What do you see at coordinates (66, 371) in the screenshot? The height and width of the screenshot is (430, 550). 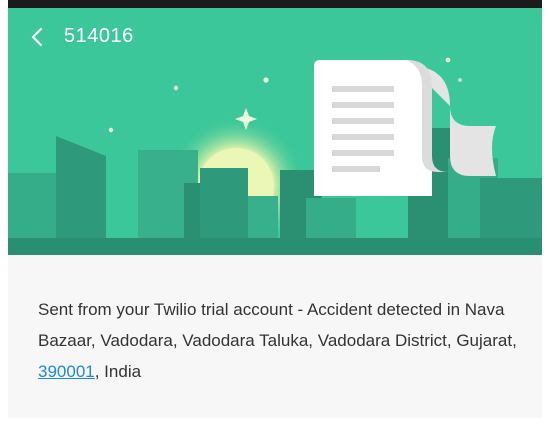 I see `postal-code-link: 390001` at bounding box center [66, 371].